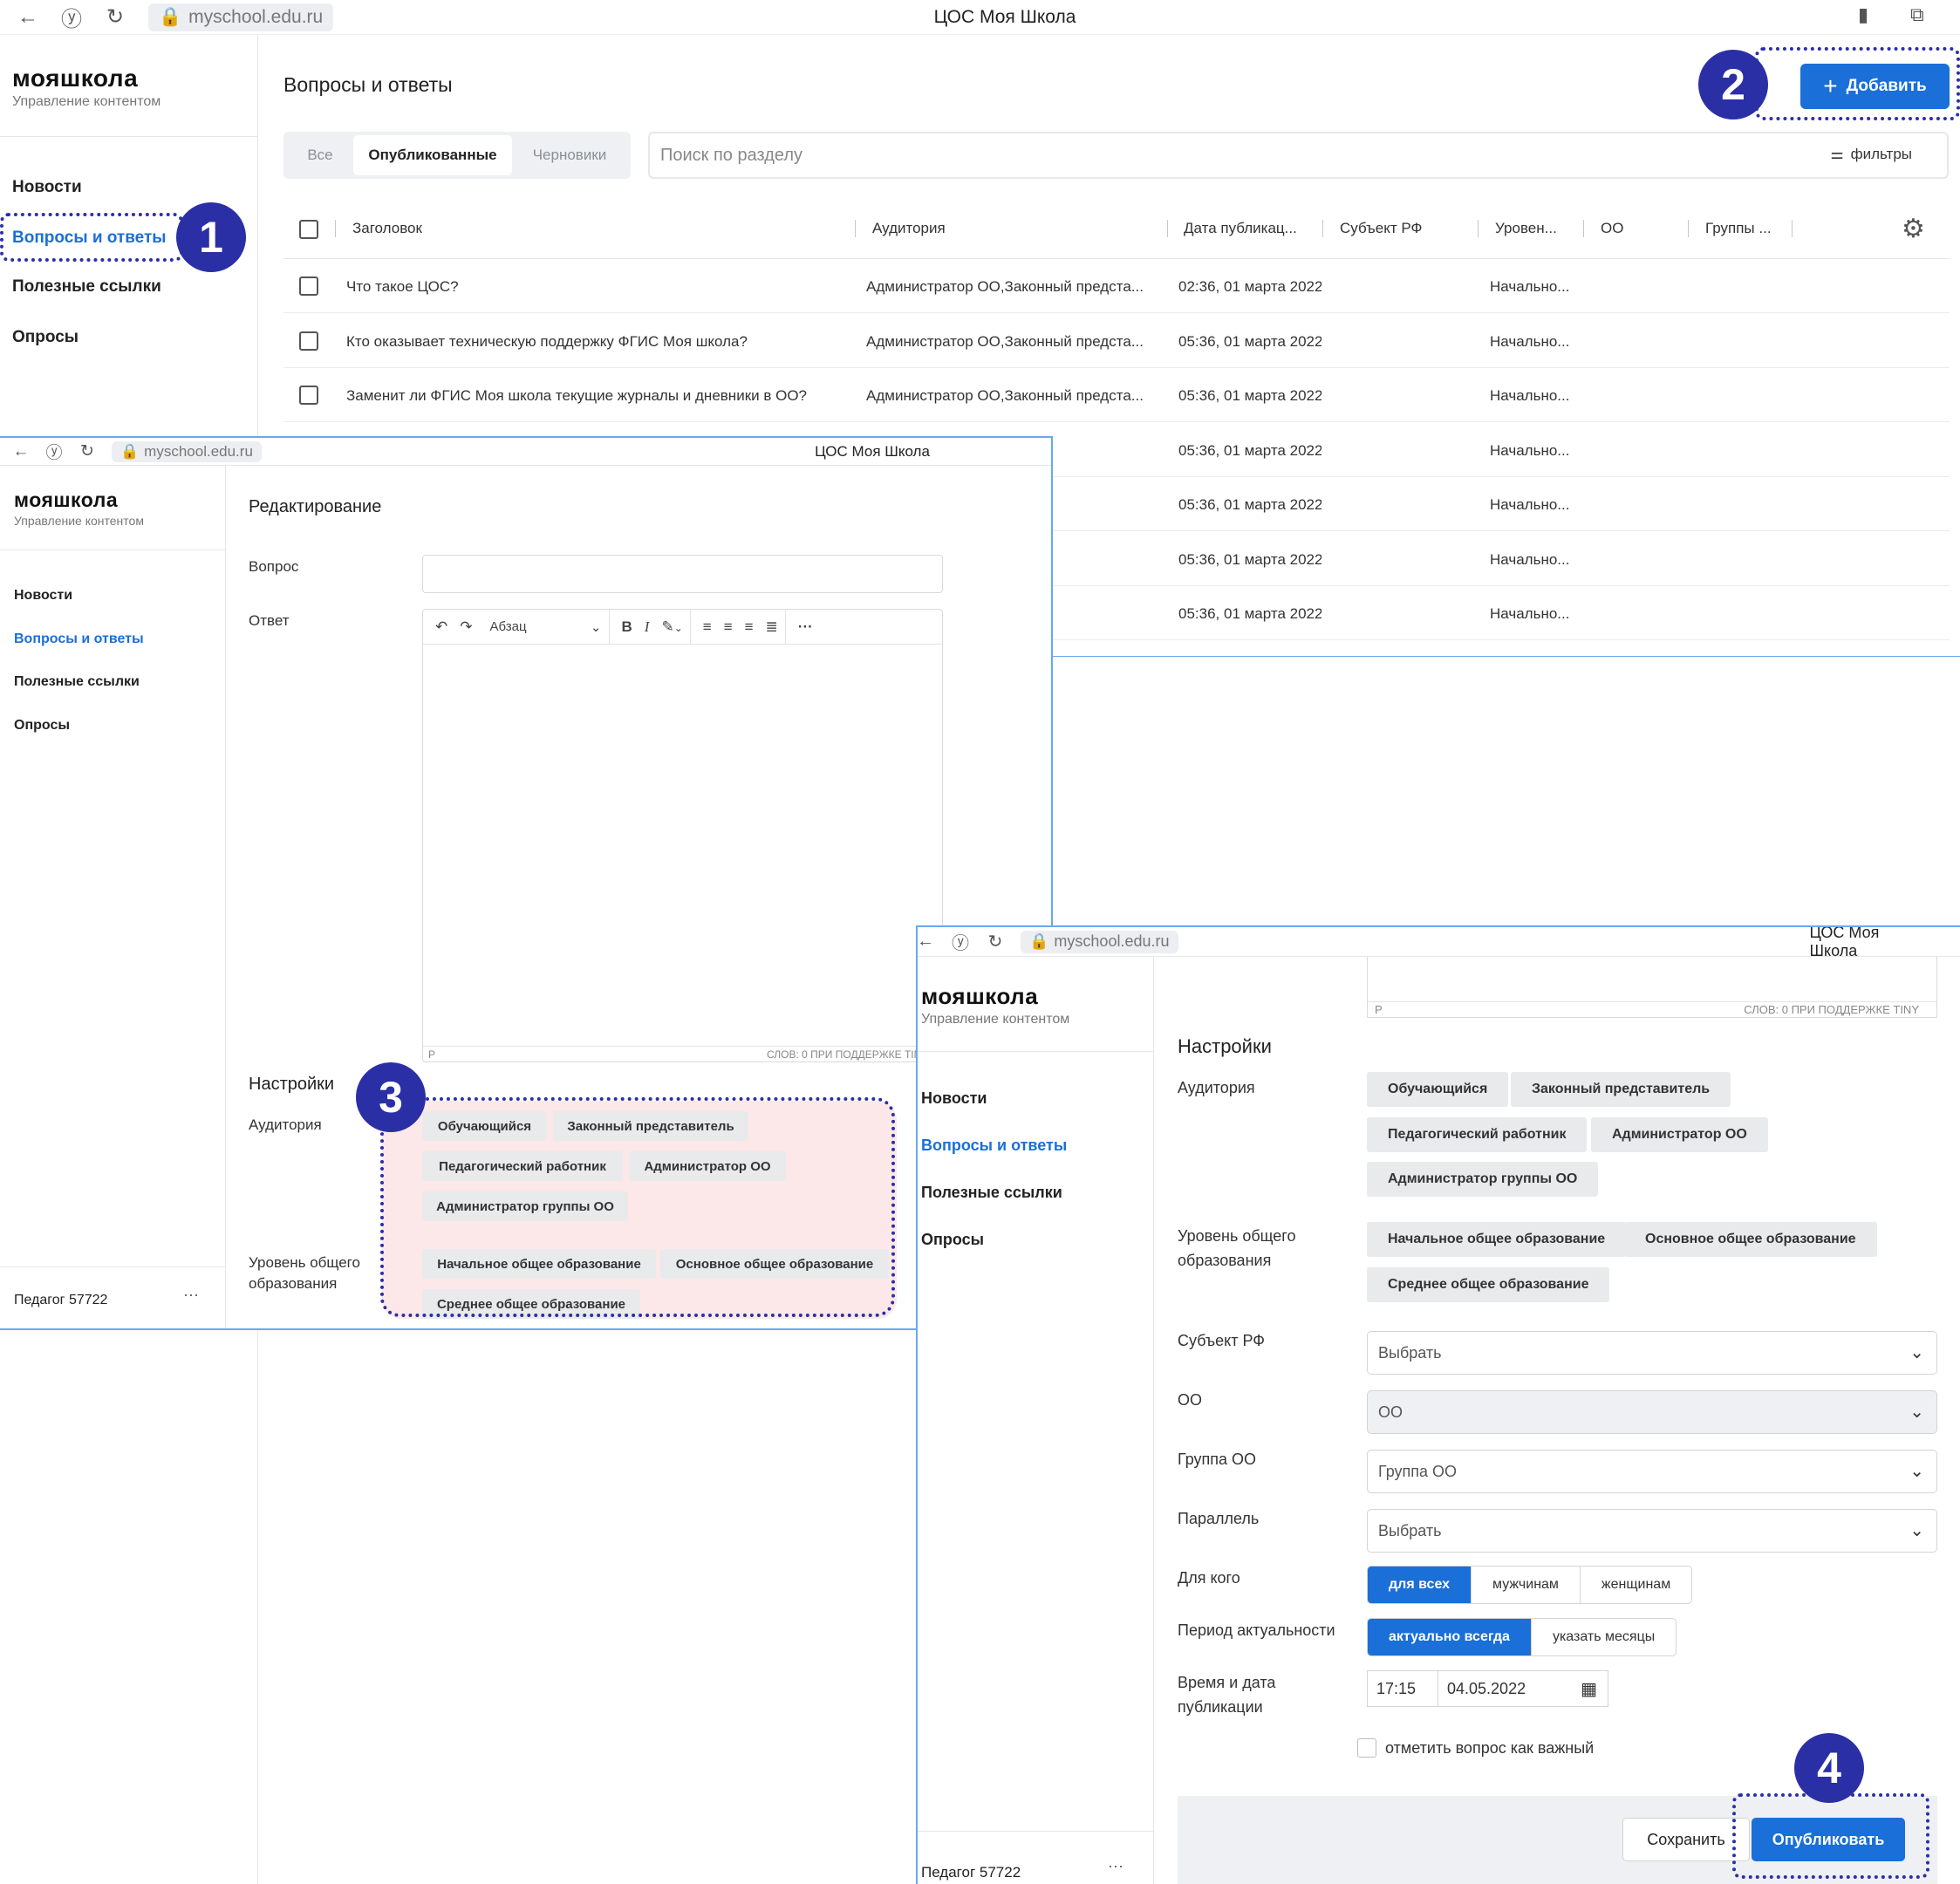 Image resolution: width=1960 pixels, height=1884 pixels. What do you see at coordinates (772, 627) in the screenshot?
I see `align-justify-icon: ≣` at bounding box center [772, 627].